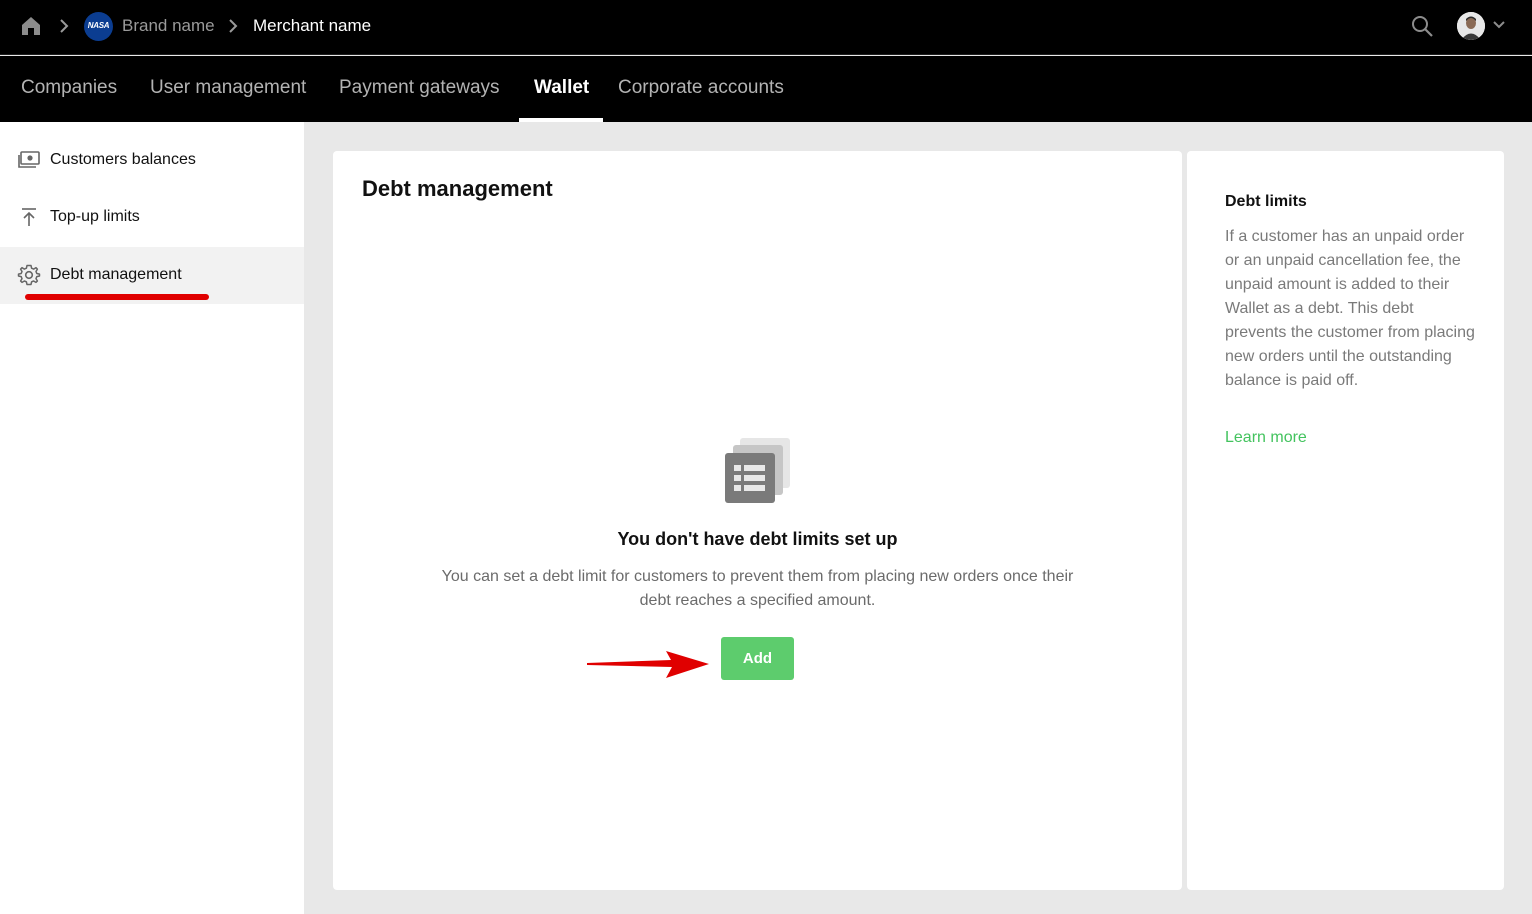 This screenshot has height=914, width=1532. What do you see at coordinates (69, 88) in the screenshot?
I see `tab-companies: Companies` at bounding box center [69, 88].